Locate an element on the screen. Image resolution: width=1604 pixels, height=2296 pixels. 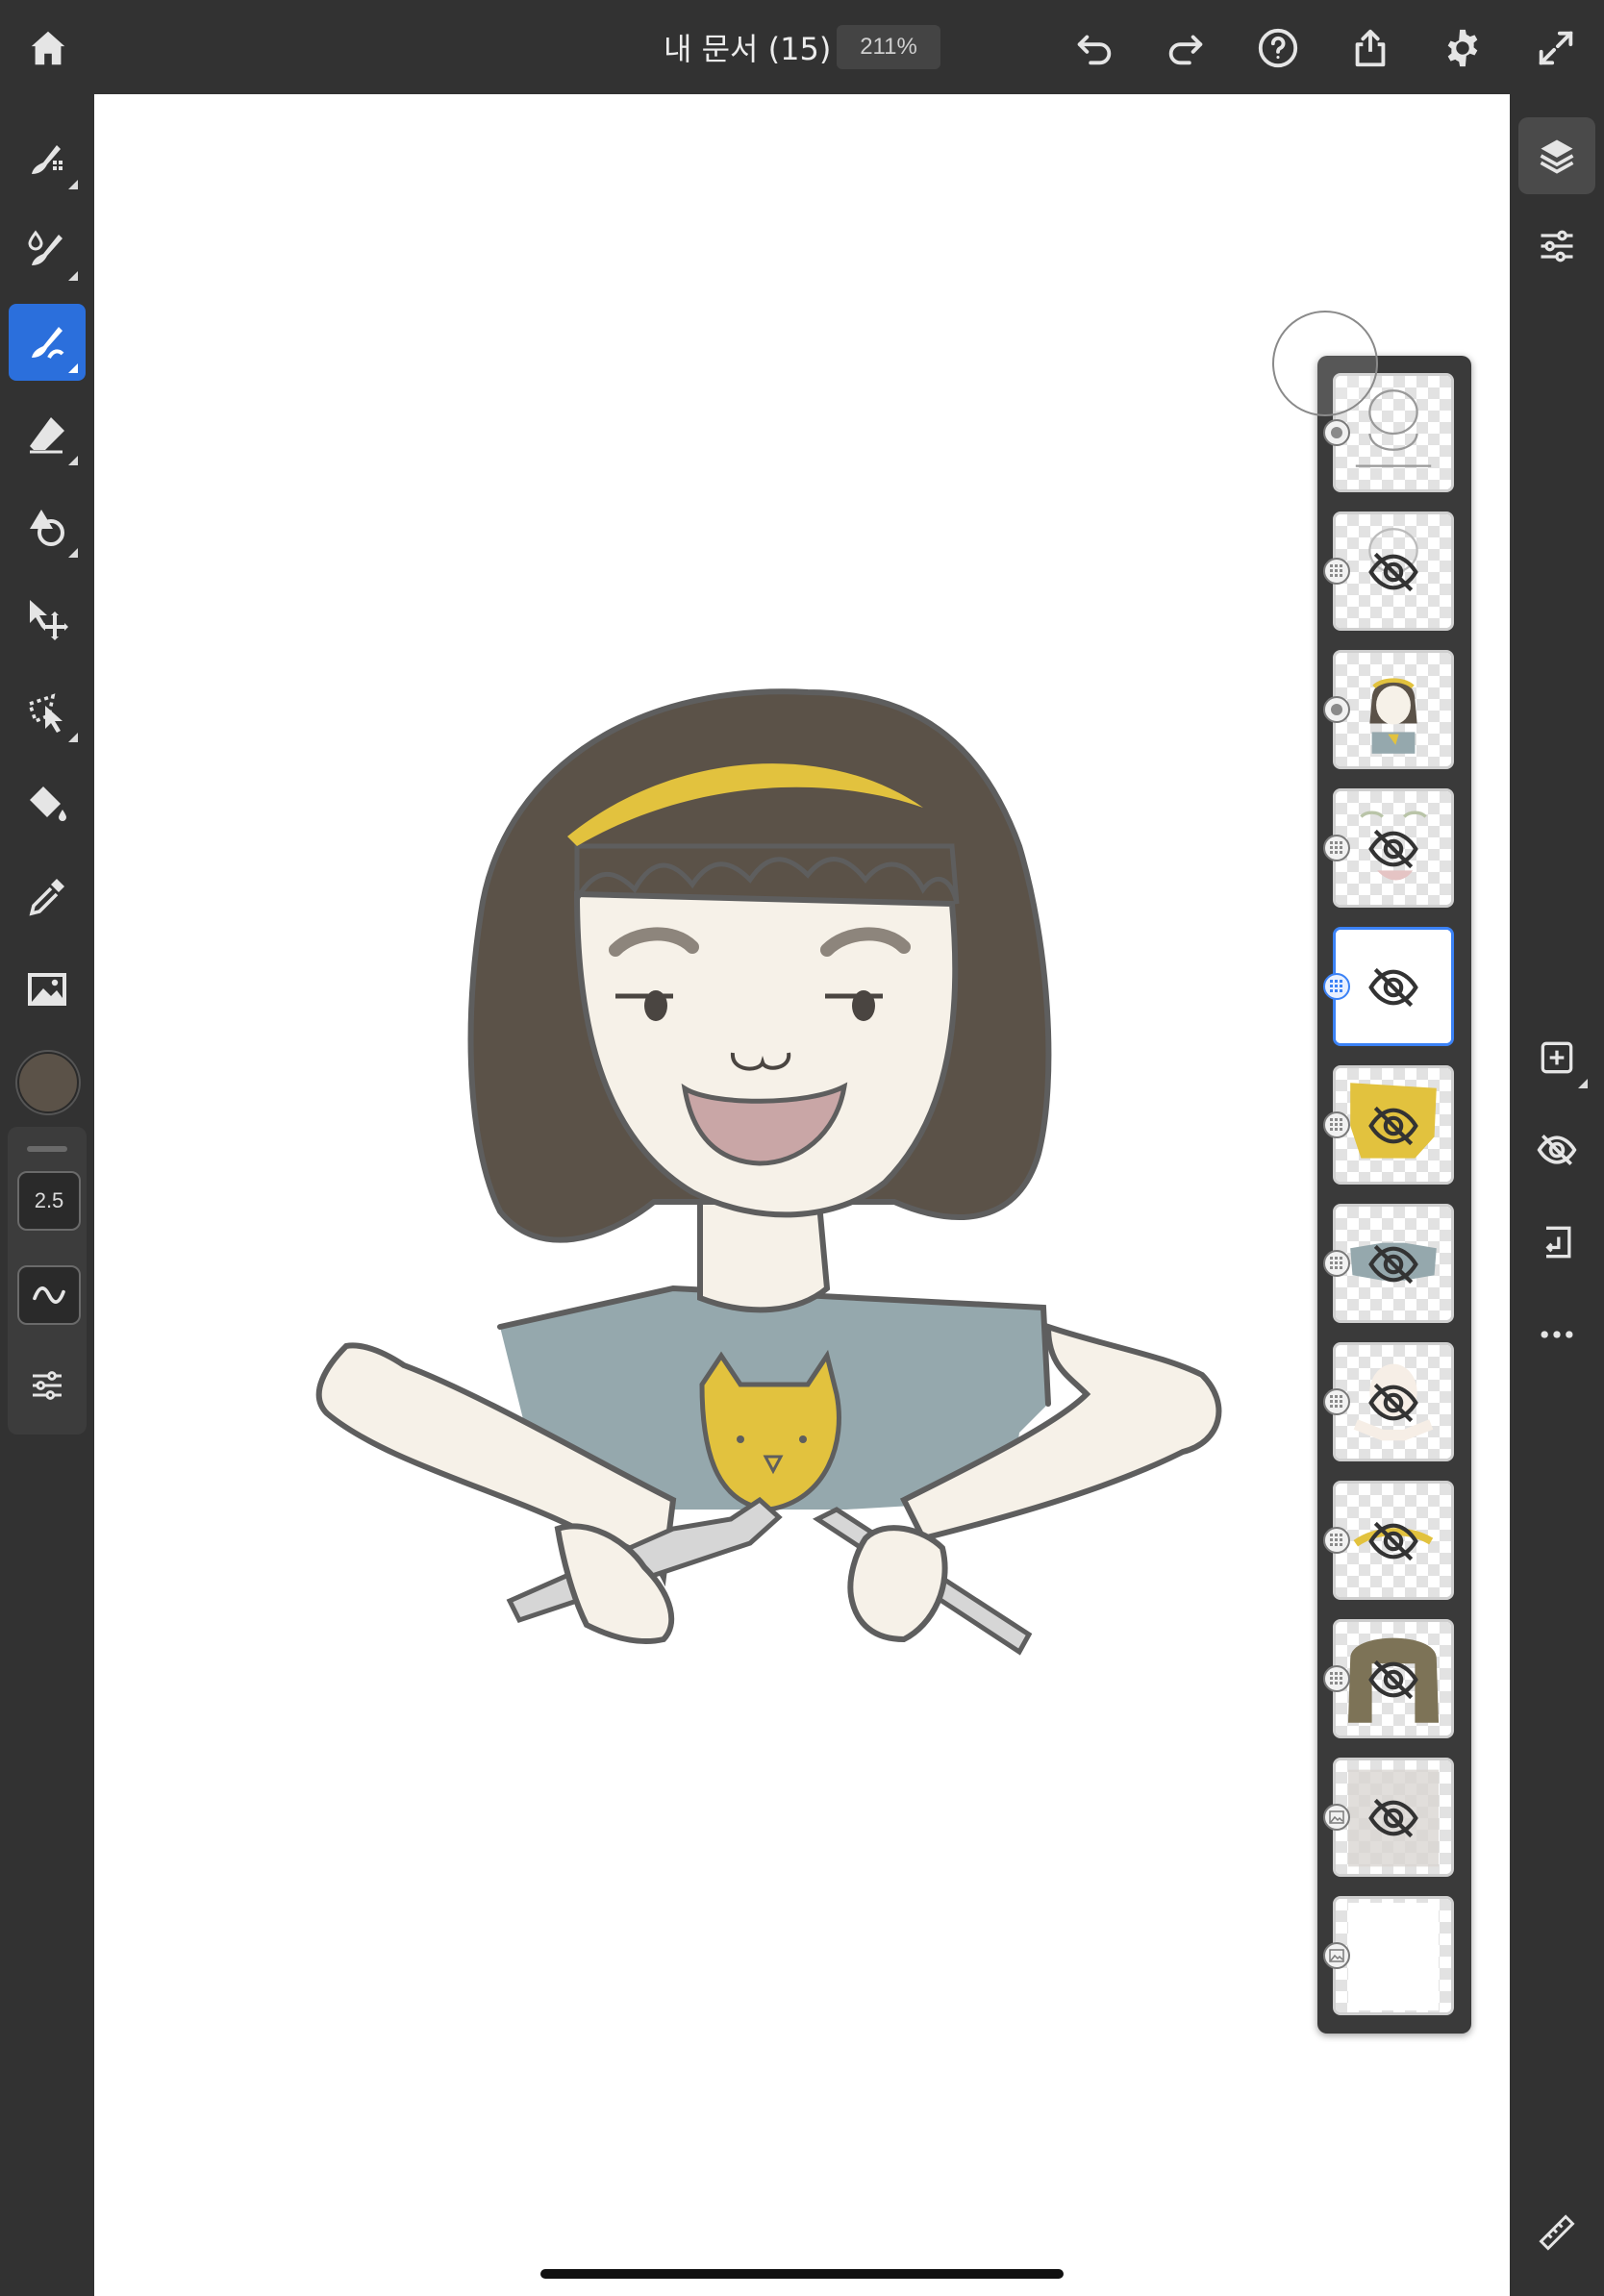
move-icon is located at coordinates (47, 619).